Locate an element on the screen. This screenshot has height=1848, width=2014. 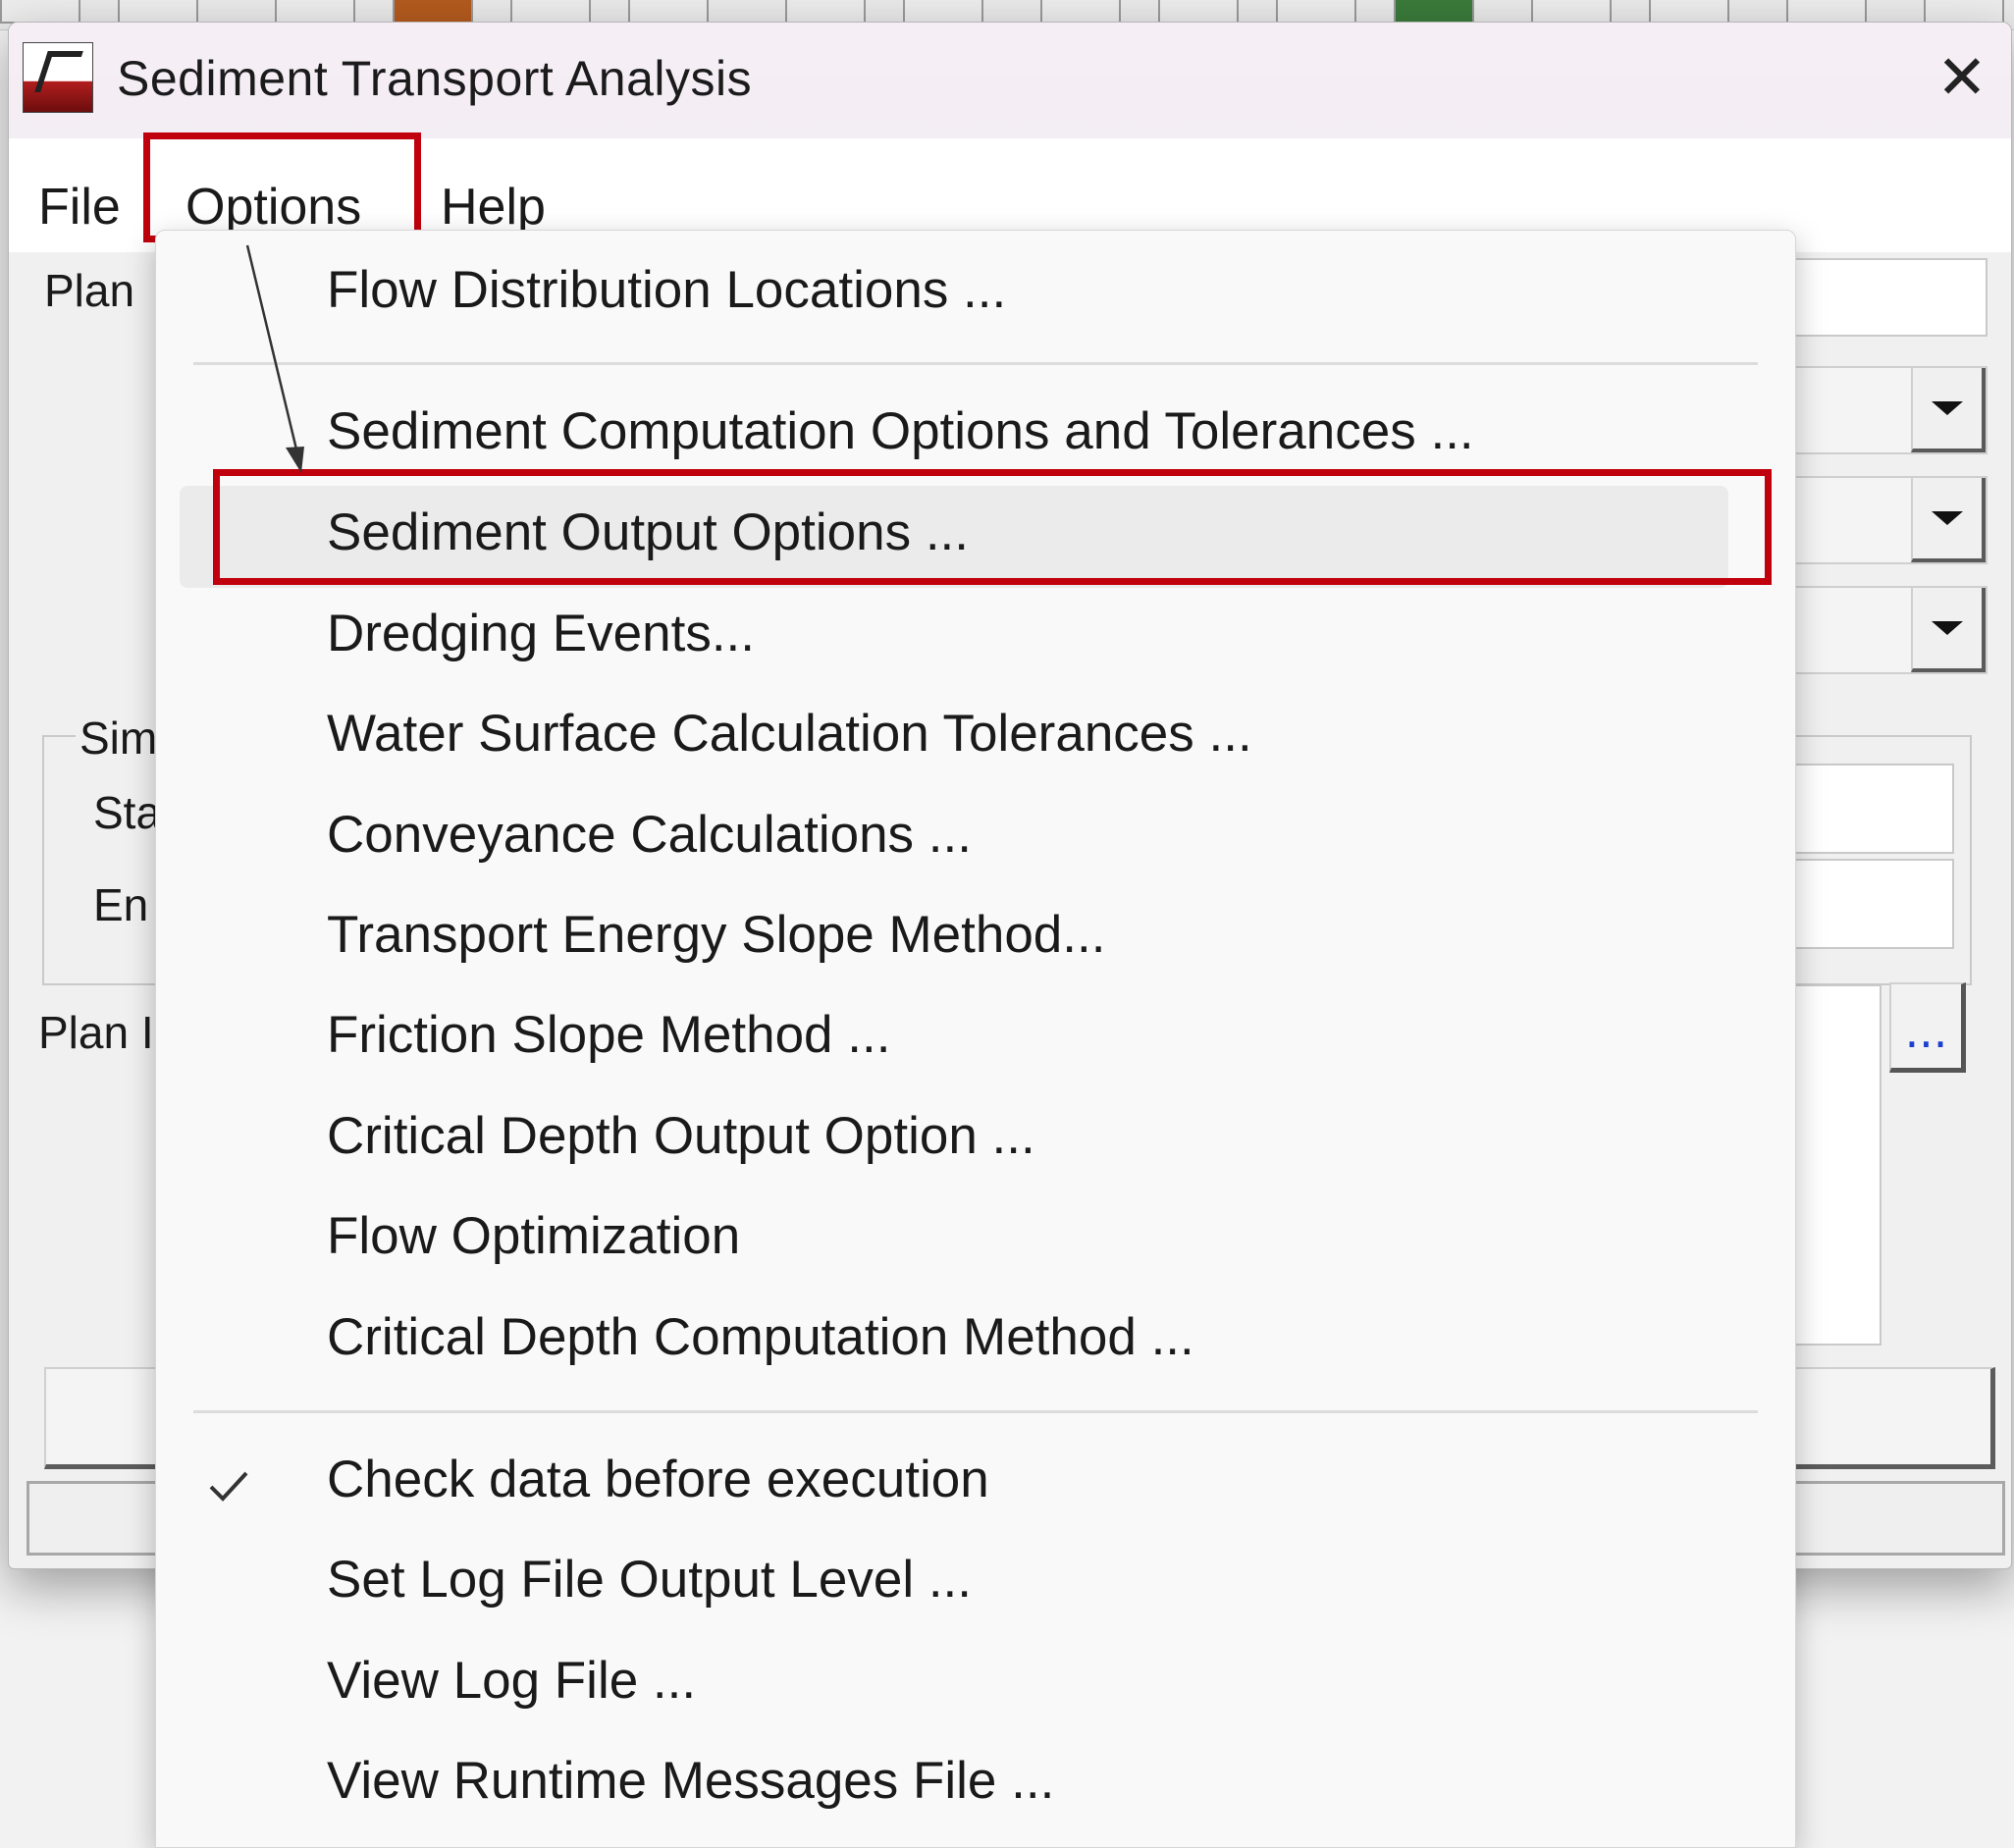
options-annotation-box is located at coordinates (282, 187).